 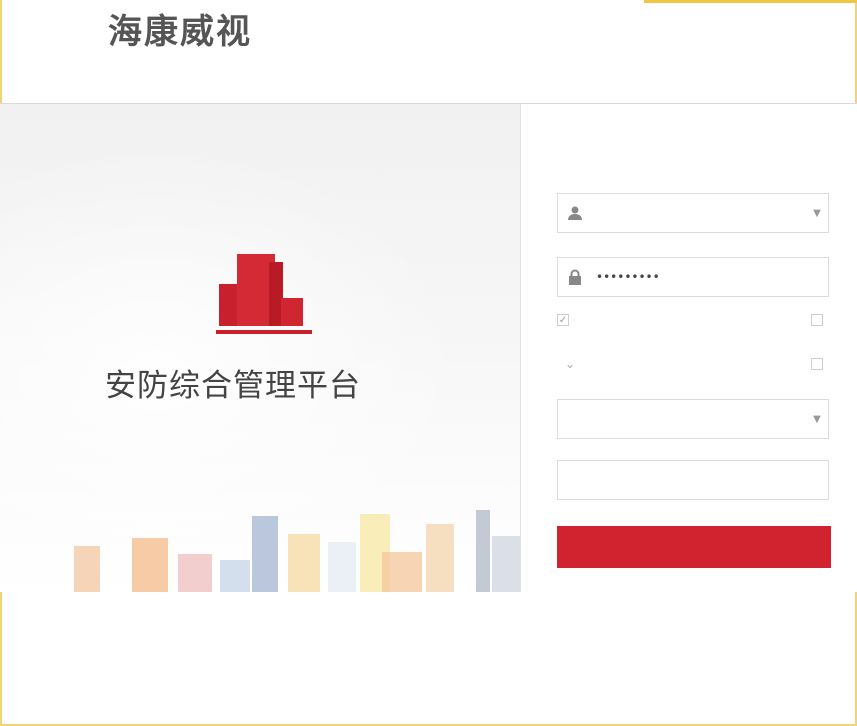 What do you see at coordinates (570, 364) in the screenshot?
I see `server-type-chevron-icon: ⌄` at bounding box center [570, 364].